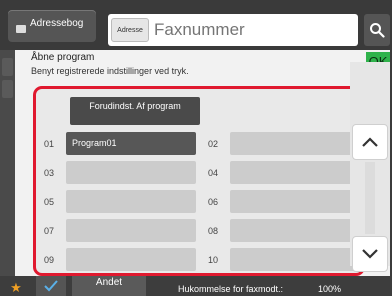 The height and width of the screenshot is (296, 392). I want to click on slot-label: Program01, so click(94, 143).